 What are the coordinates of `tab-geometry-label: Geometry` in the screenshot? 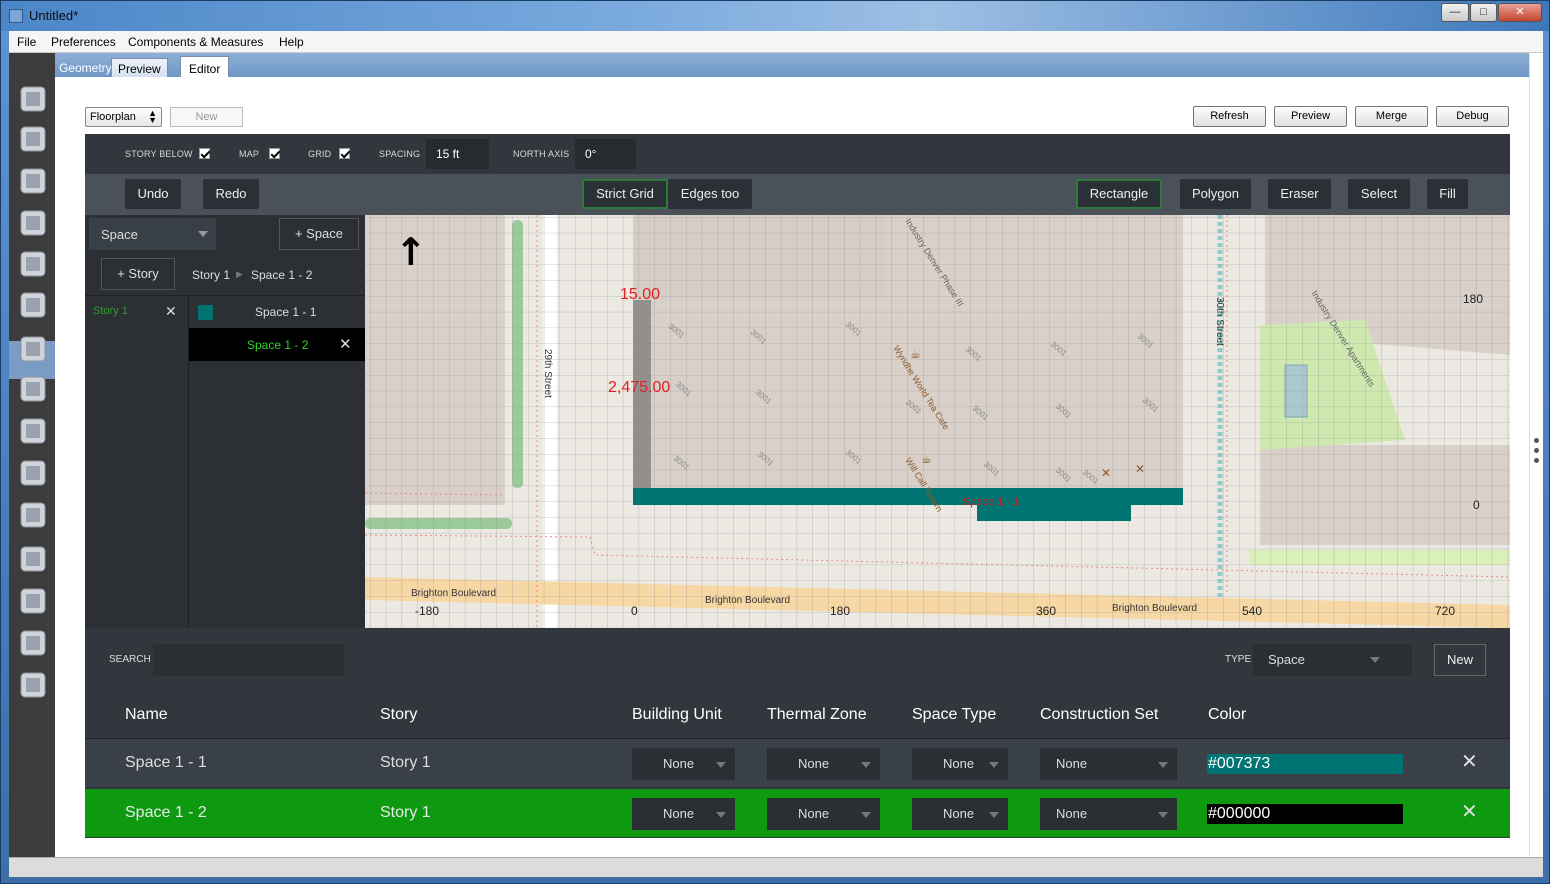 It's located at (85, 68).